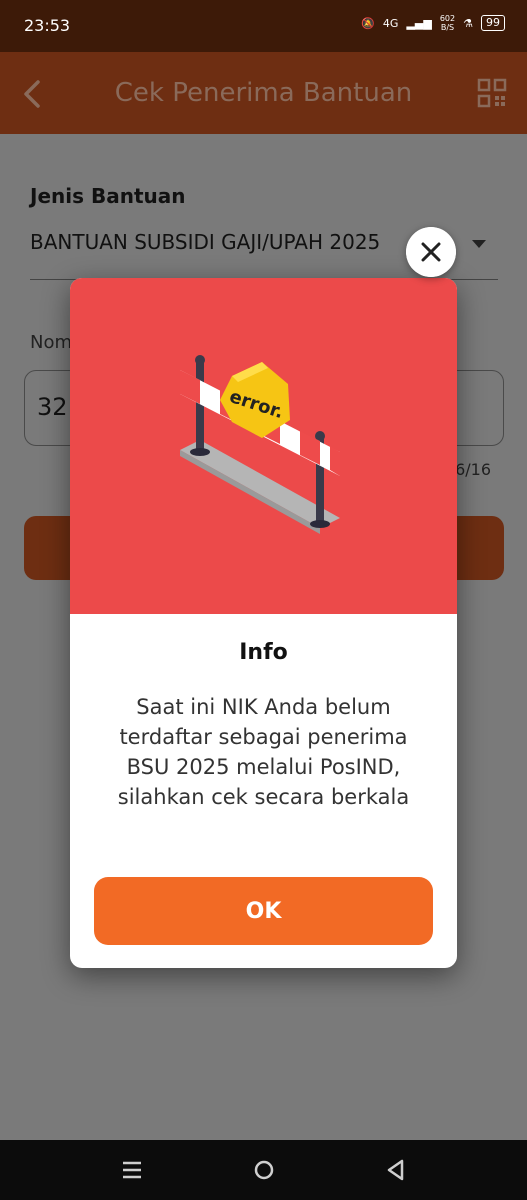 This screenshot has width=527, height=1200. Describe the element at coordinates (368, 23) in the screenshot. I see `mute-icon: 🔕` at that location.